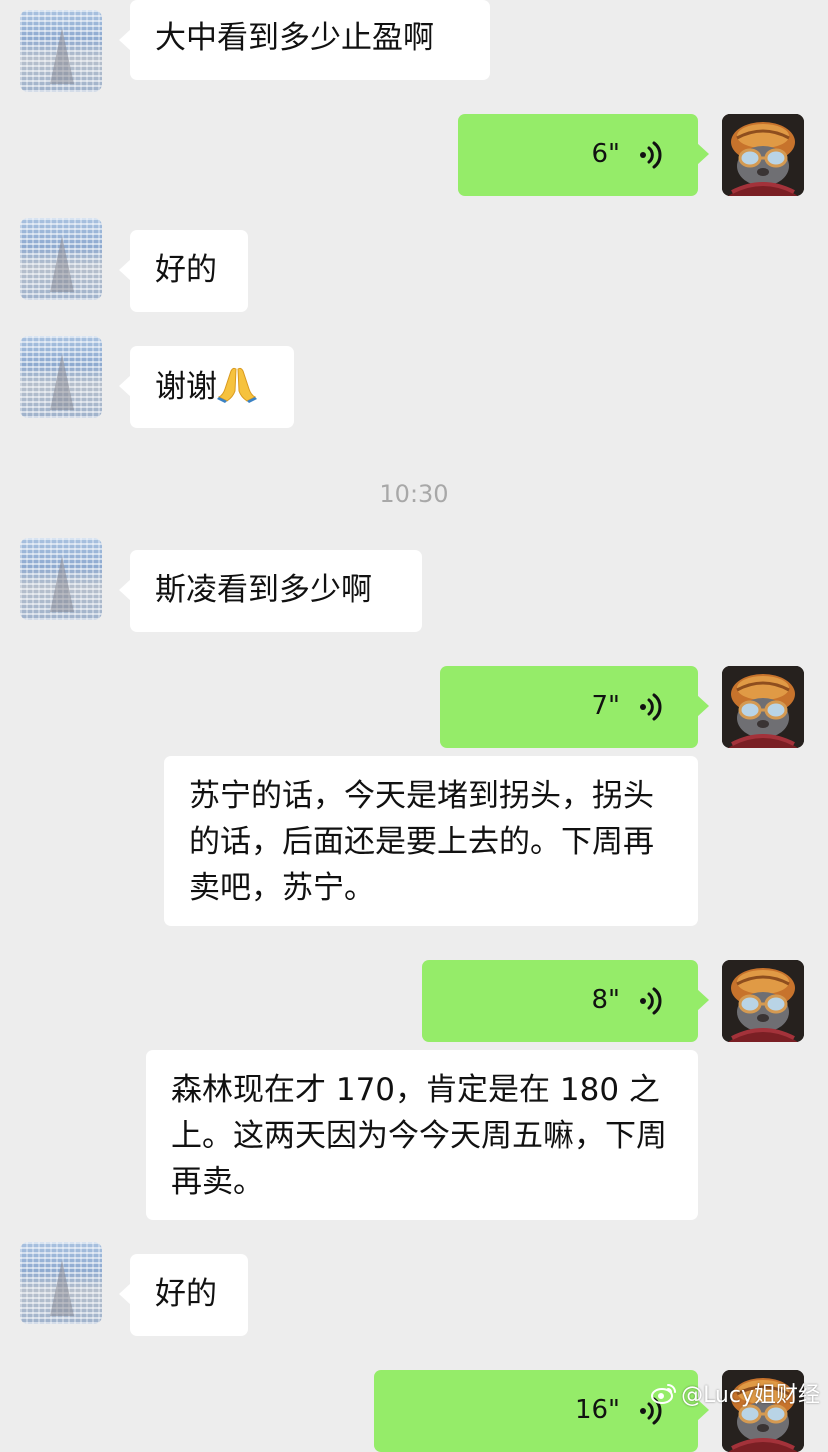 The height and width of the screenshot is (1452, 828). What do you see at coordinates (605, 706) in the screenshot?
I see `voice-duration: 7"` at bounding box center [605, 706].